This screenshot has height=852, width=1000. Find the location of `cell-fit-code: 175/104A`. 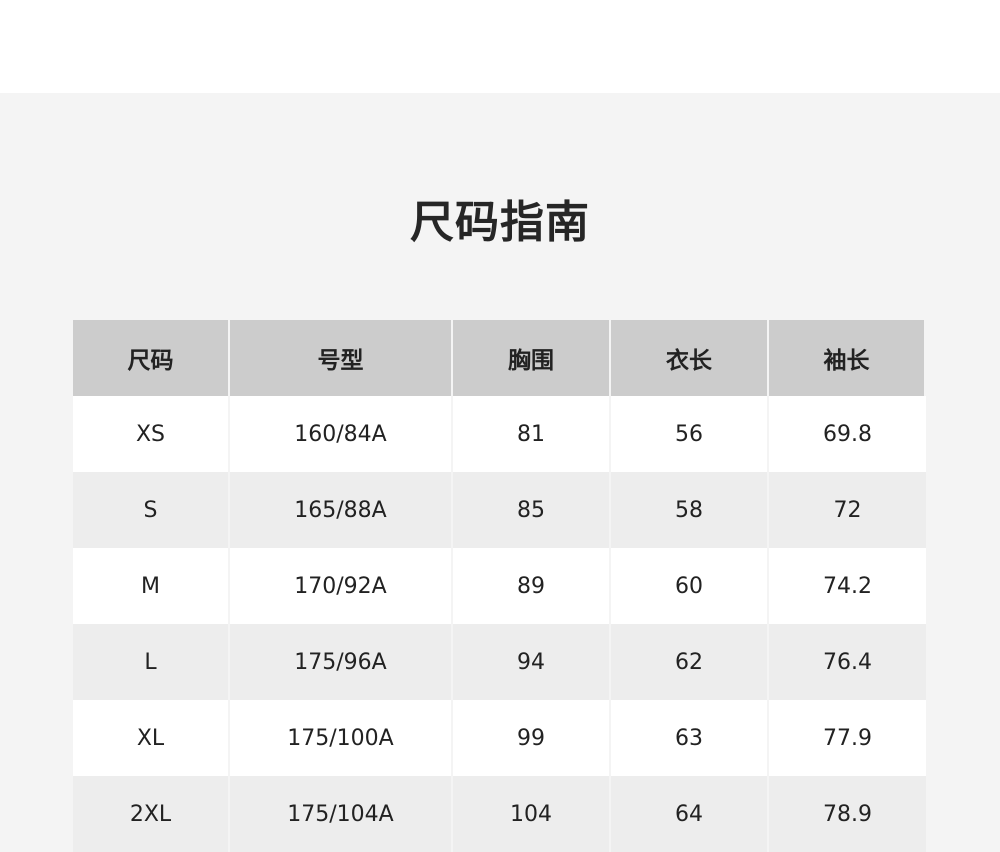

cell-fit-code: 175/104A is located at coordinates (341, 814).